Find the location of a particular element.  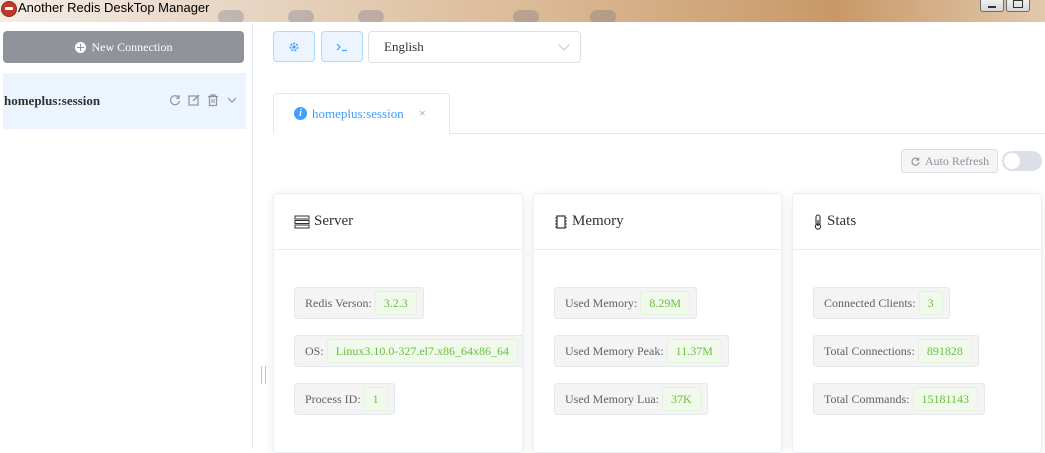

memory-card-title: Memory is located at coordinates (598, 221).